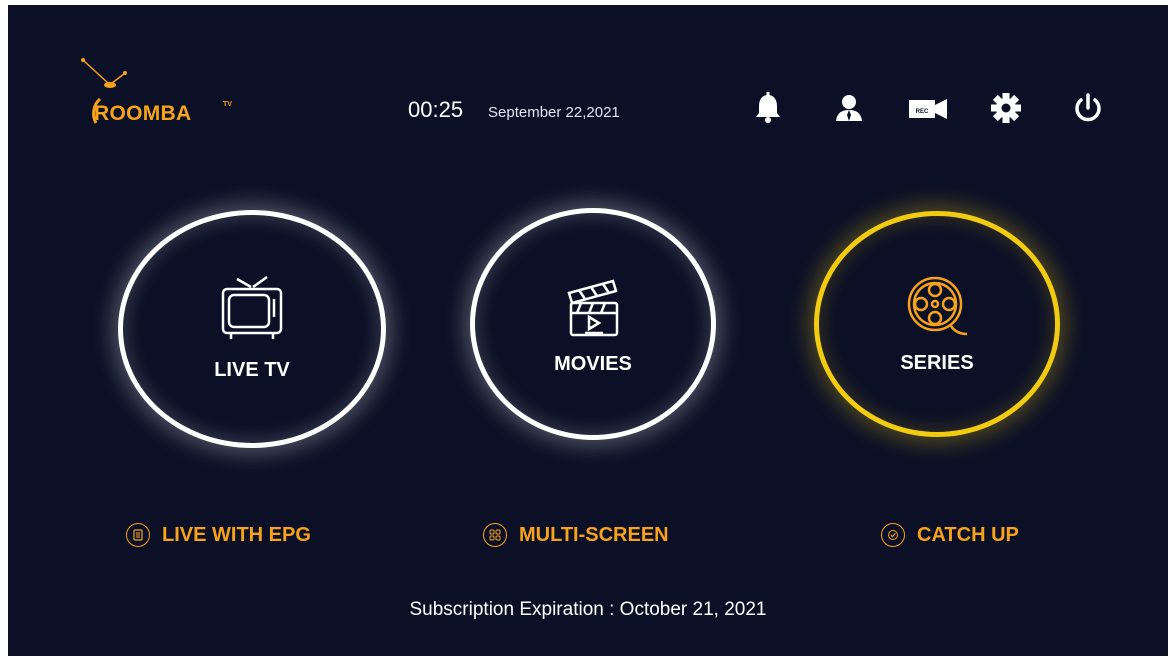 The width and height of the screenshot is (1172, 658). Describe the element at coordinates (928, 108) in the screenshot. I see `record-icon: REC` at that location.